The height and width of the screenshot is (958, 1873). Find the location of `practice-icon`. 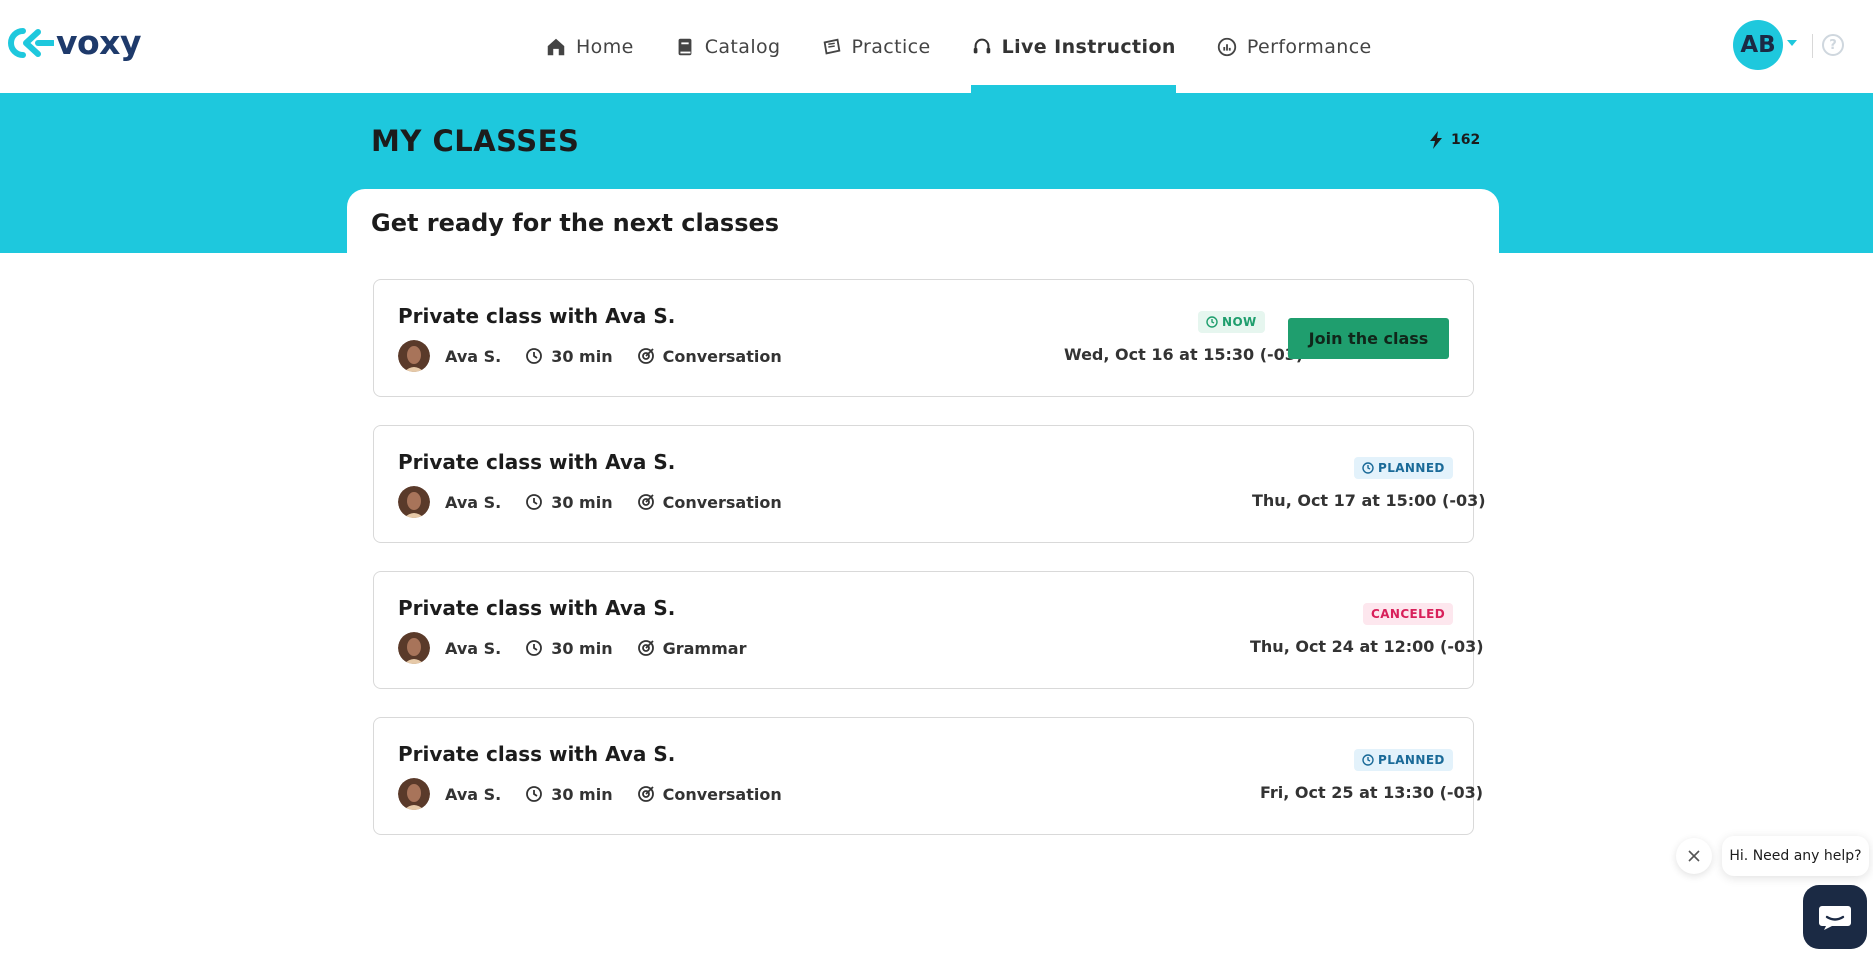

practice-icon is located at coordinates (831, 46).